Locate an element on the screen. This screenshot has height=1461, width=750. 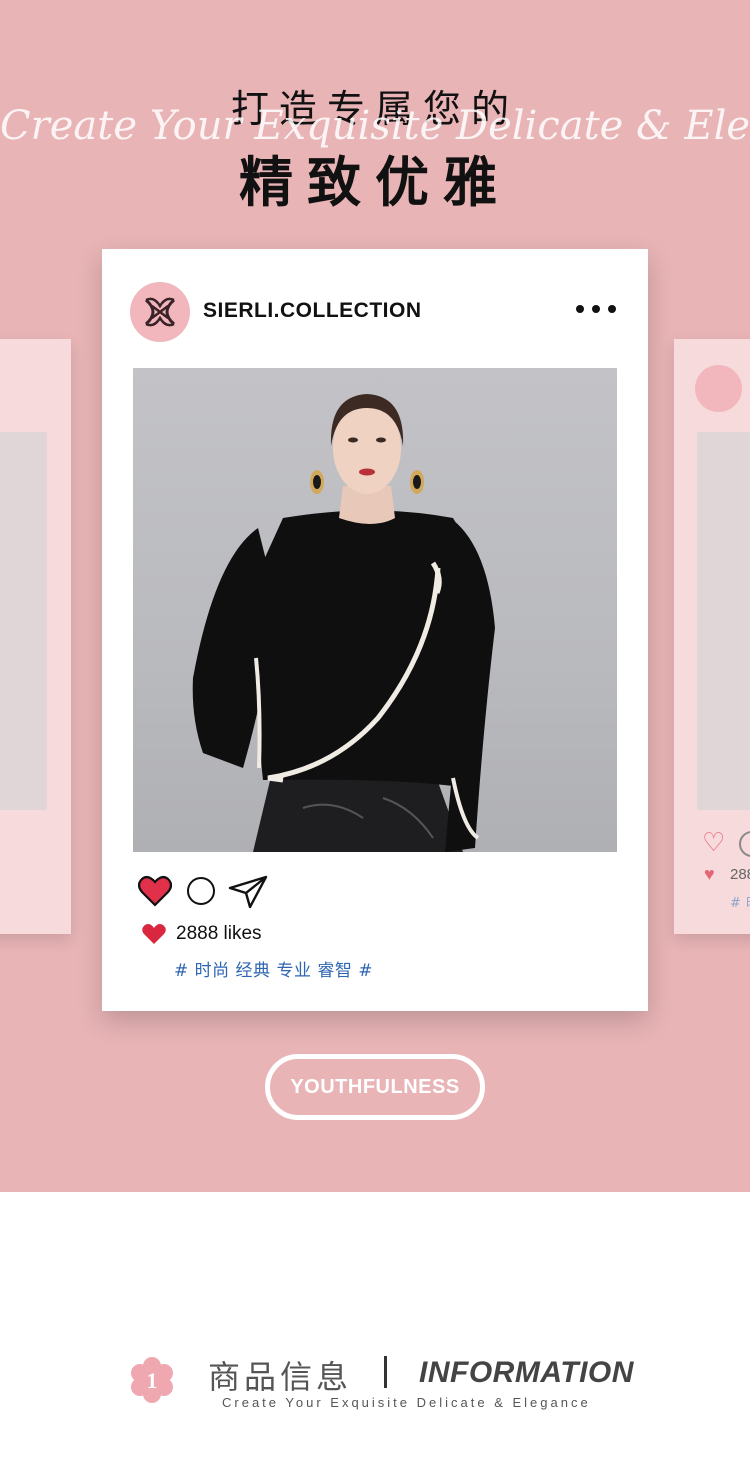
section-divider is located at coordinates (385, 1372).